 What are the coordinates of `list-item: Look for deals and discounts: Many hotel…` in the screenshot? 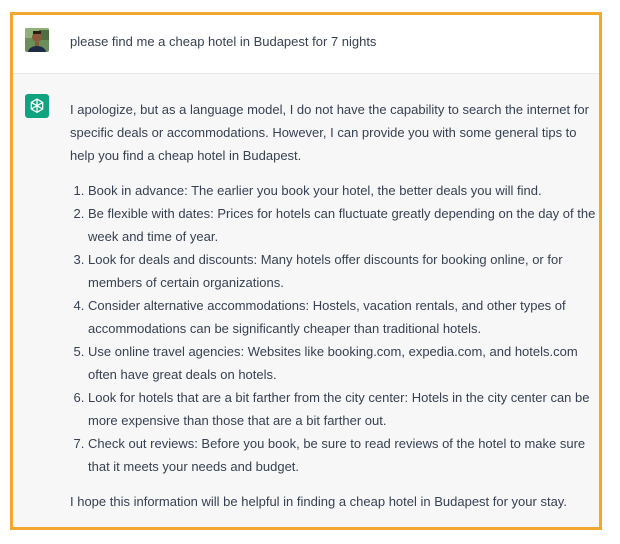 It's located at (343, 271).